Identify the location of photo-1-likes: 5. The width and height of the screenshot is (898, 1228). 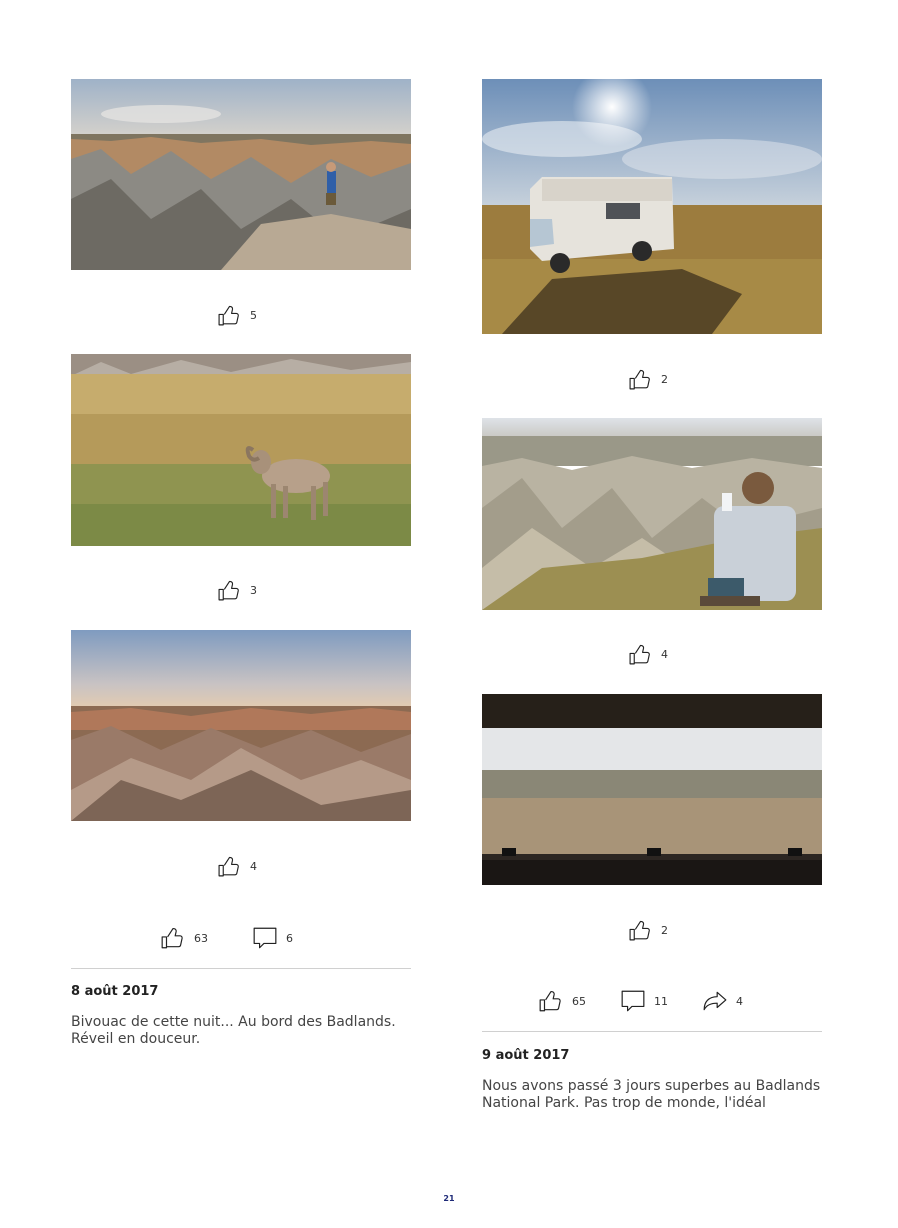
(237, 315).